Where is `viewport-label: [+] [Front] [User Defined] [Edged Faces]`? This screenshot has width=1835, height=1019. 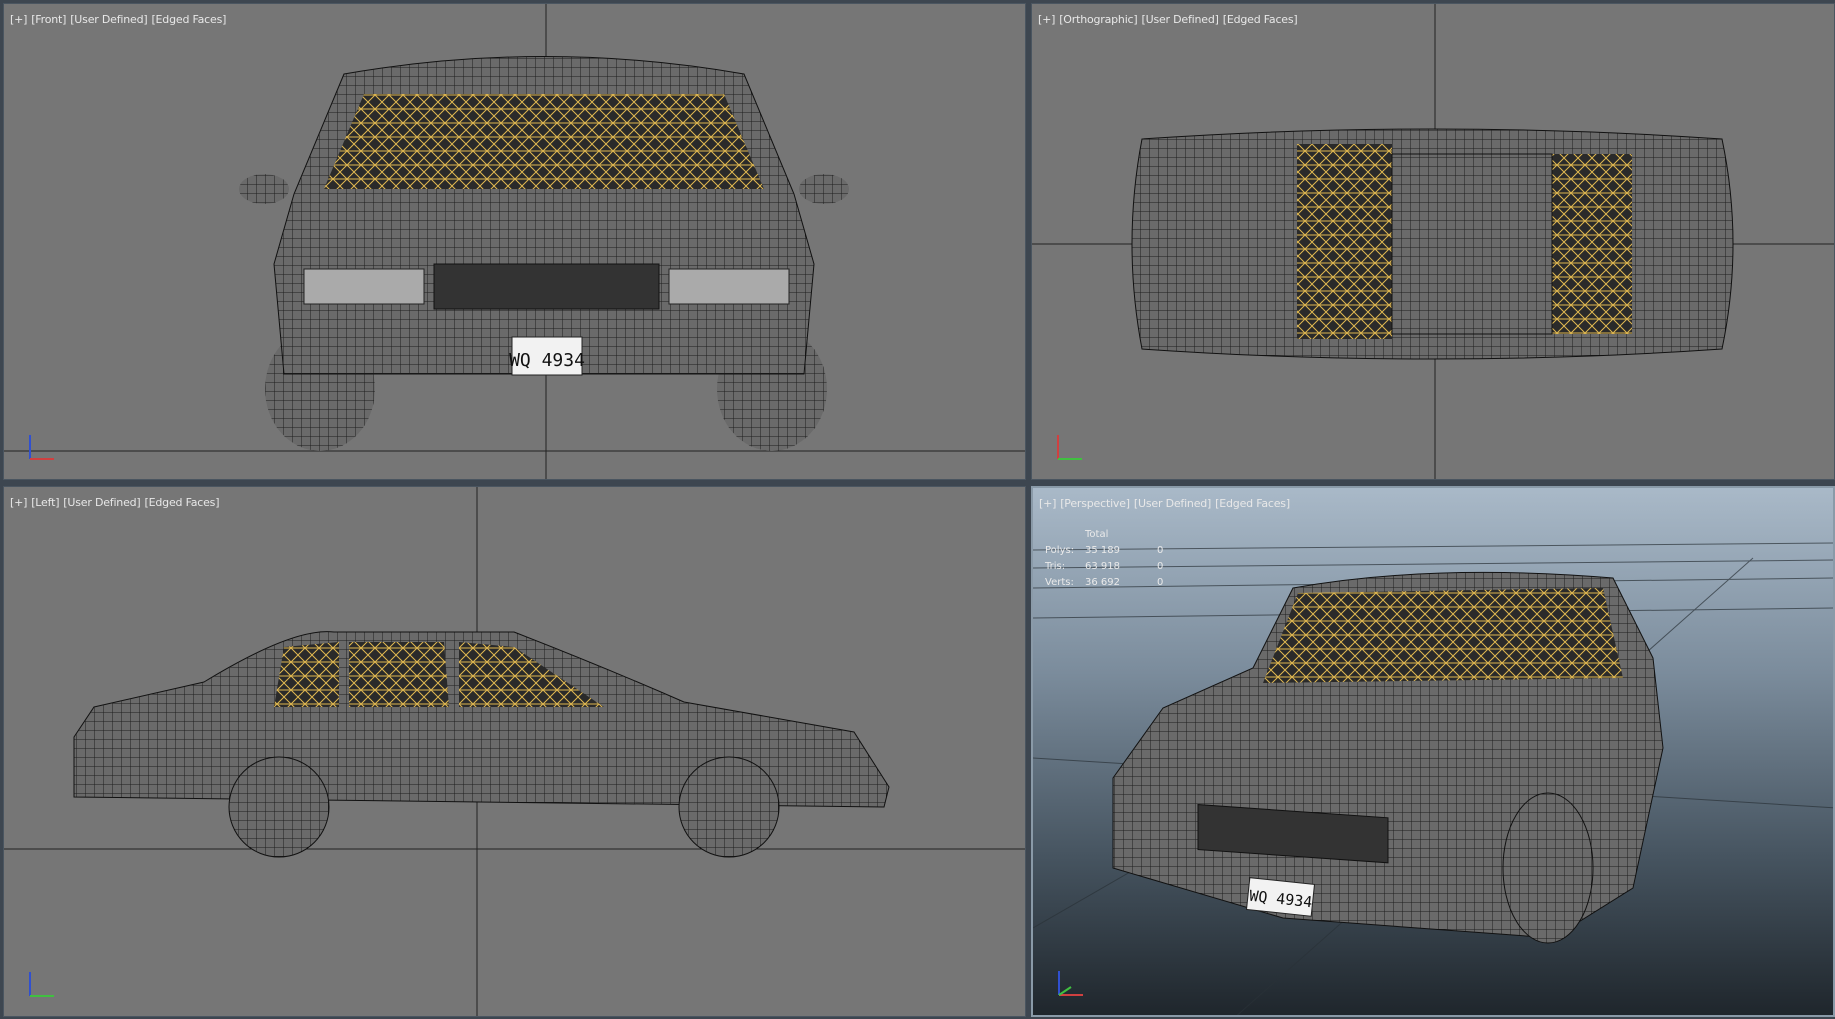 viewport-label: [+] [Front] [User Defined] [Edged Faces] is located at coordinates (120, 19).